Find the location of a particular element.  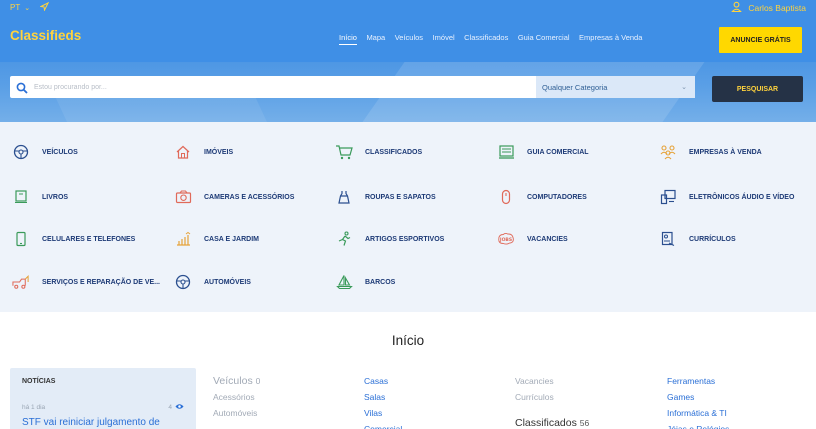

post-free-ad-button: ANUNCIE GRÁTIS is located at coordinates (760, 40).